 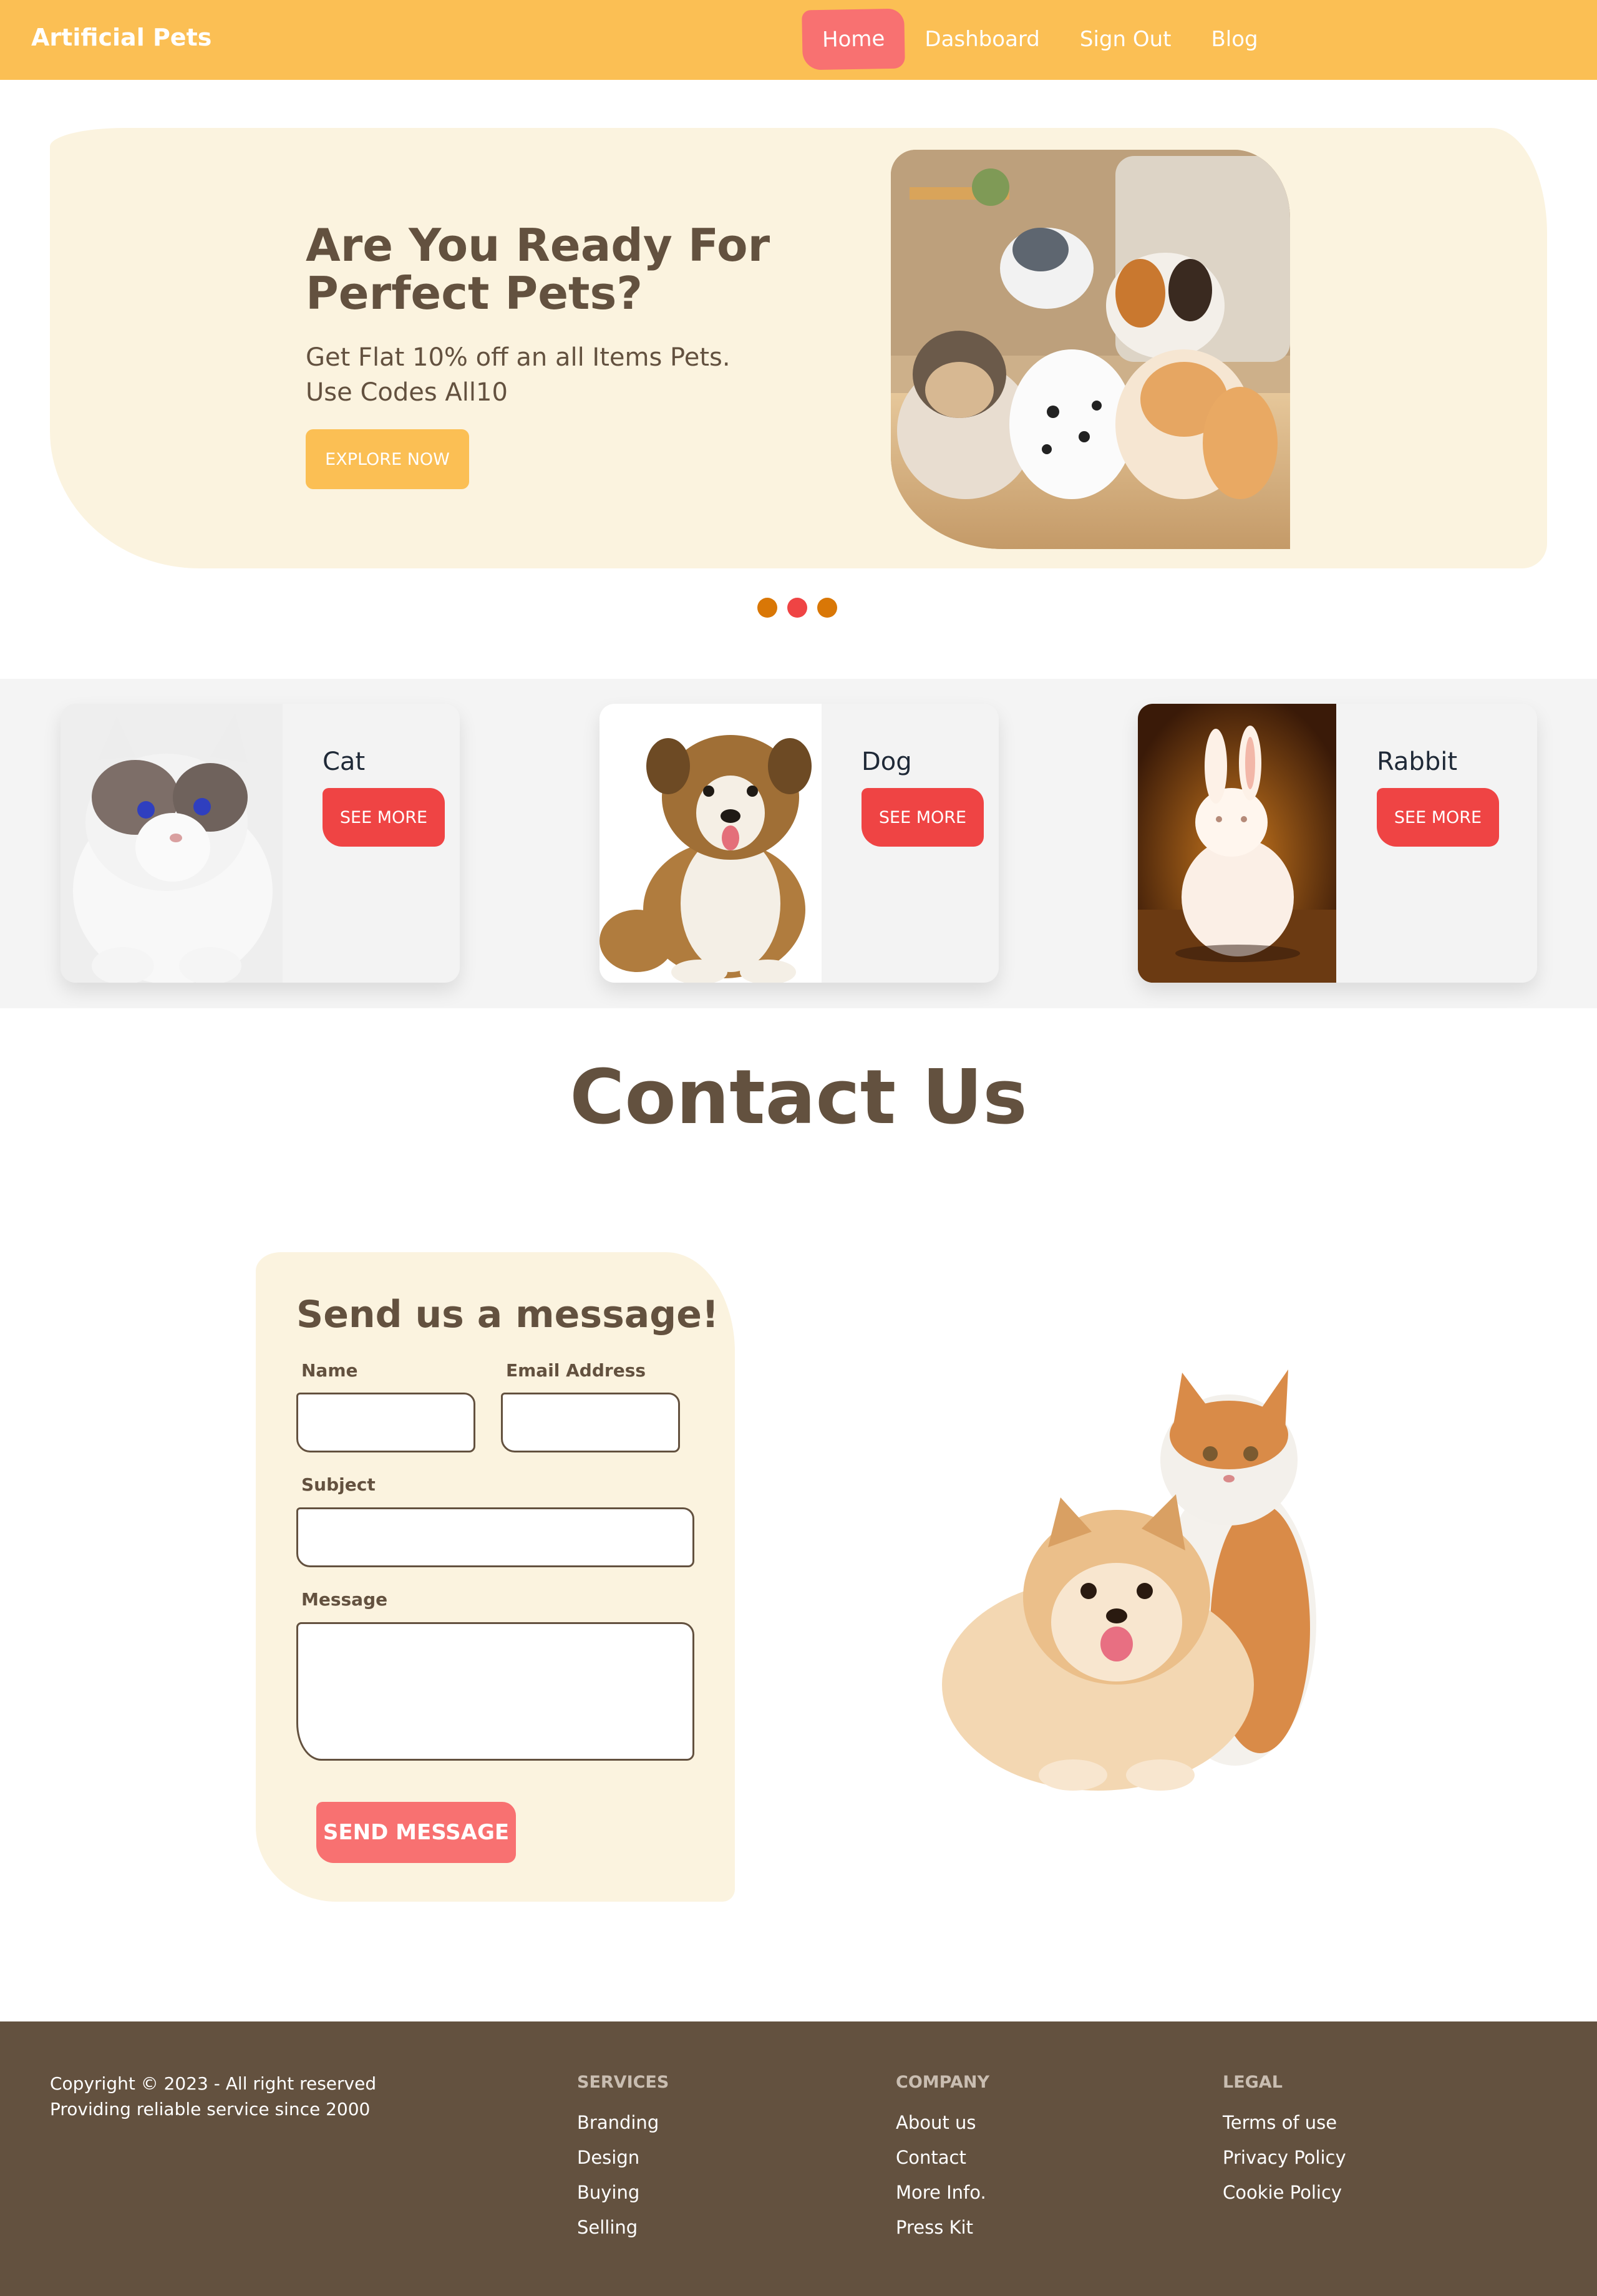 I want to click on carousel-dots, so click(x=797, y=608).